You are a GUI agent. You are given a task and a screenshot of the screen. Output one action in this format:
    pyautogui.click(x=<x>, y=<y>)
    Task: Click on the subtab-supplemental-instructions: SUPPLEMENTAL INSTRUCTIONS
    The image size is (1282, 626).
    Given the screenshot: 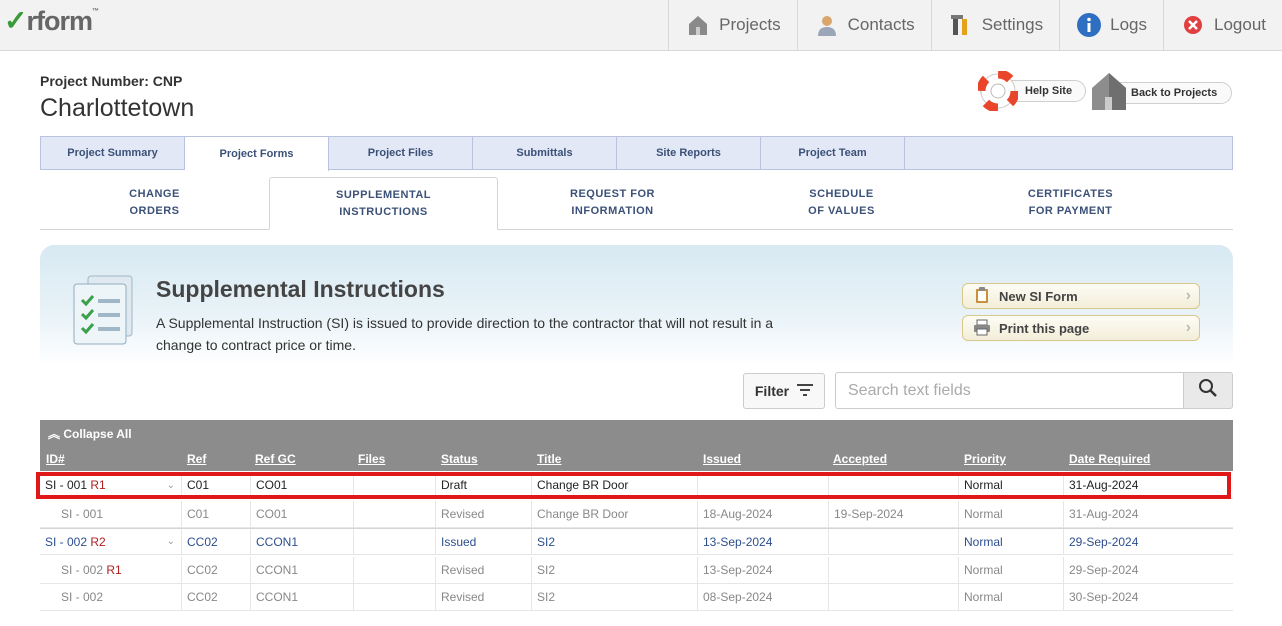 What is the action you would take?
    pyautogui.click(x=383, y=203)
    